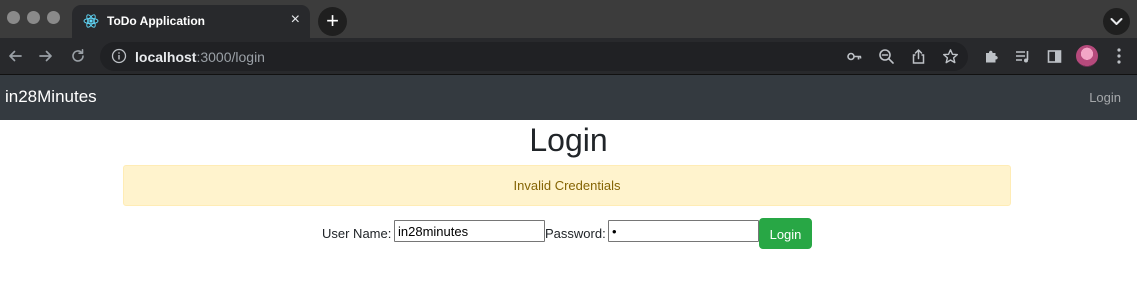  I want to click on new-tab-button: +, so click(332, 21).